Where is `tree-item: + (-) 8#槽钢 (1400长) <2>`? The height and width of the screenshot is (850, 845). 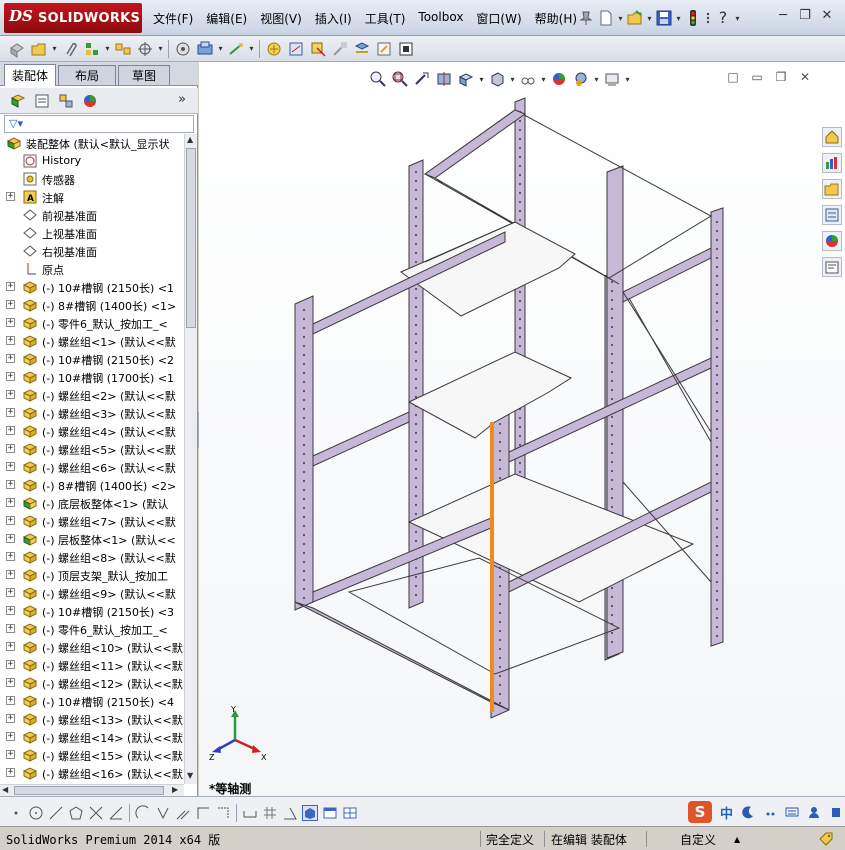 tree-item: + (-) 8#槽钢 (1400长) <2> is located at coordinates (92, 485).